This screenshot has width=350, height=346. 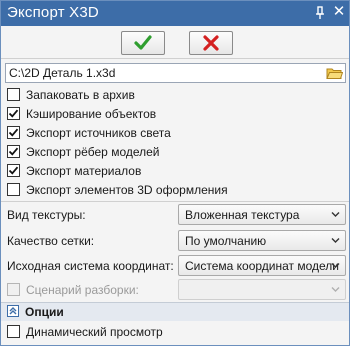 I want to click on texture-select: Вложенная текстура, so click(x=262, y=214).